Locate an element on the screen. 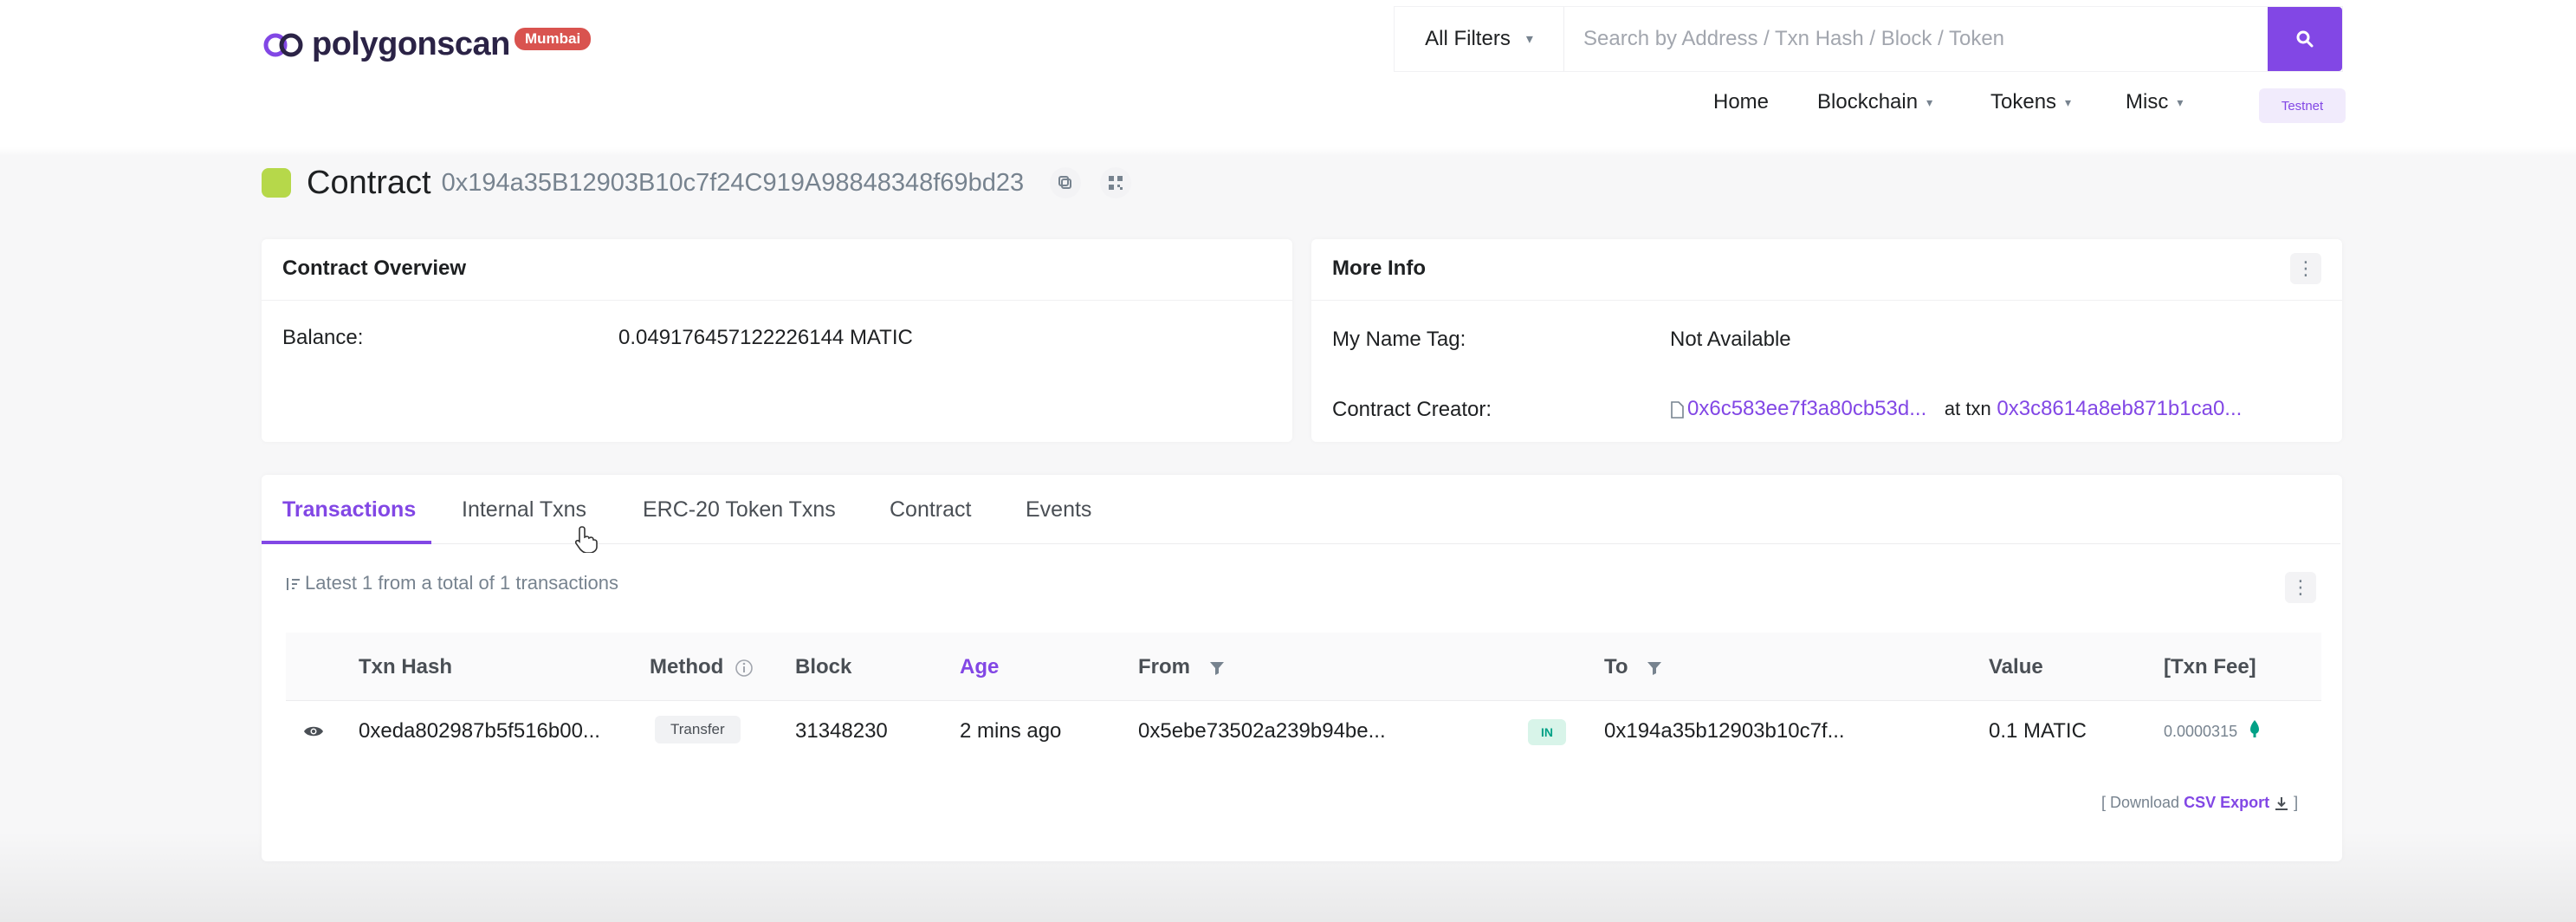 The height and width of the screenshot is (922, 2576). search-bar: All Filters ▾ is located at coordinates (1868, 39).